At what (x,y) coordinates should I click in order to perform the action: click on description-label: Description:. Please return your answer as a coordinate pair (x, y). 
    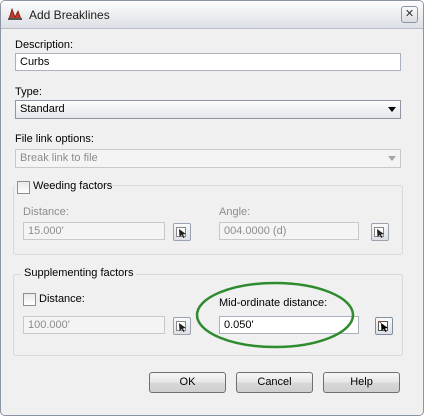
    Looking at the image, I should click on (44, 45).